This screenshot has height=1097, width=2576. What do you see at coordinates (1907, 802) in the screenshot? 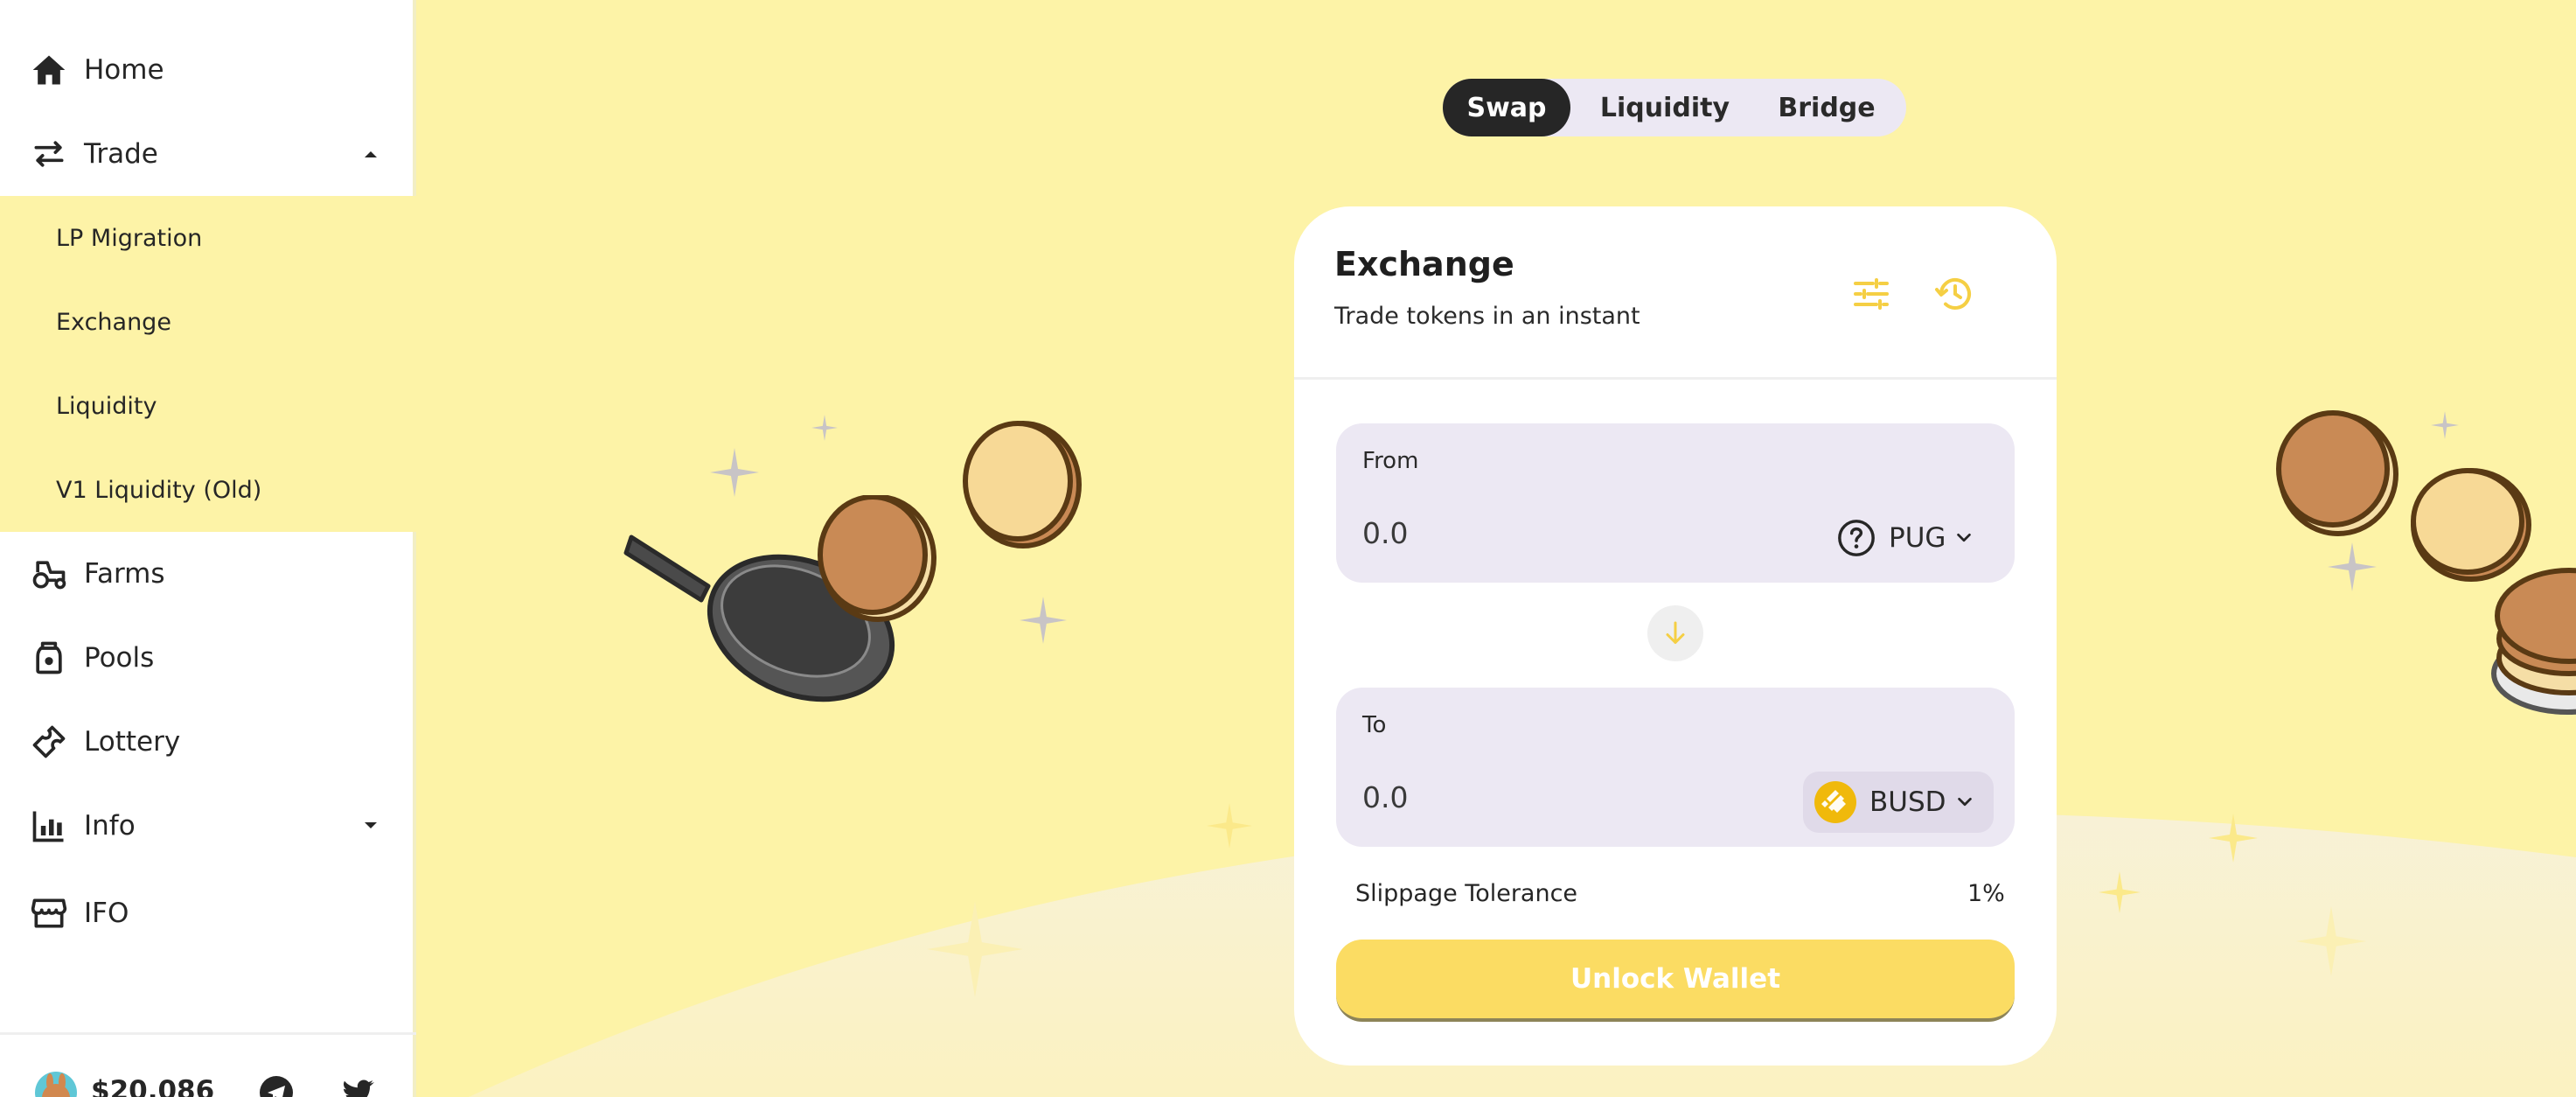
I see `to-token-symbol: BUSD` at bounding box center [1907, 802].